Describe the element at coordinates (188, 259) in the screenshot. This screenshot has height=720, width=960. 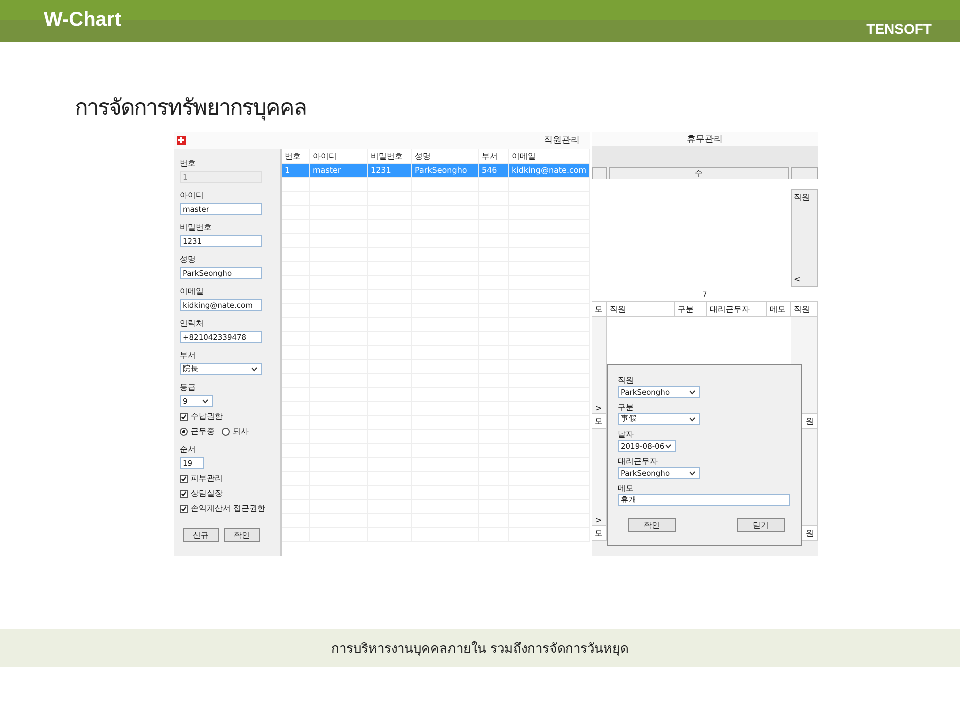
I see `field-label: 성명` at that location.